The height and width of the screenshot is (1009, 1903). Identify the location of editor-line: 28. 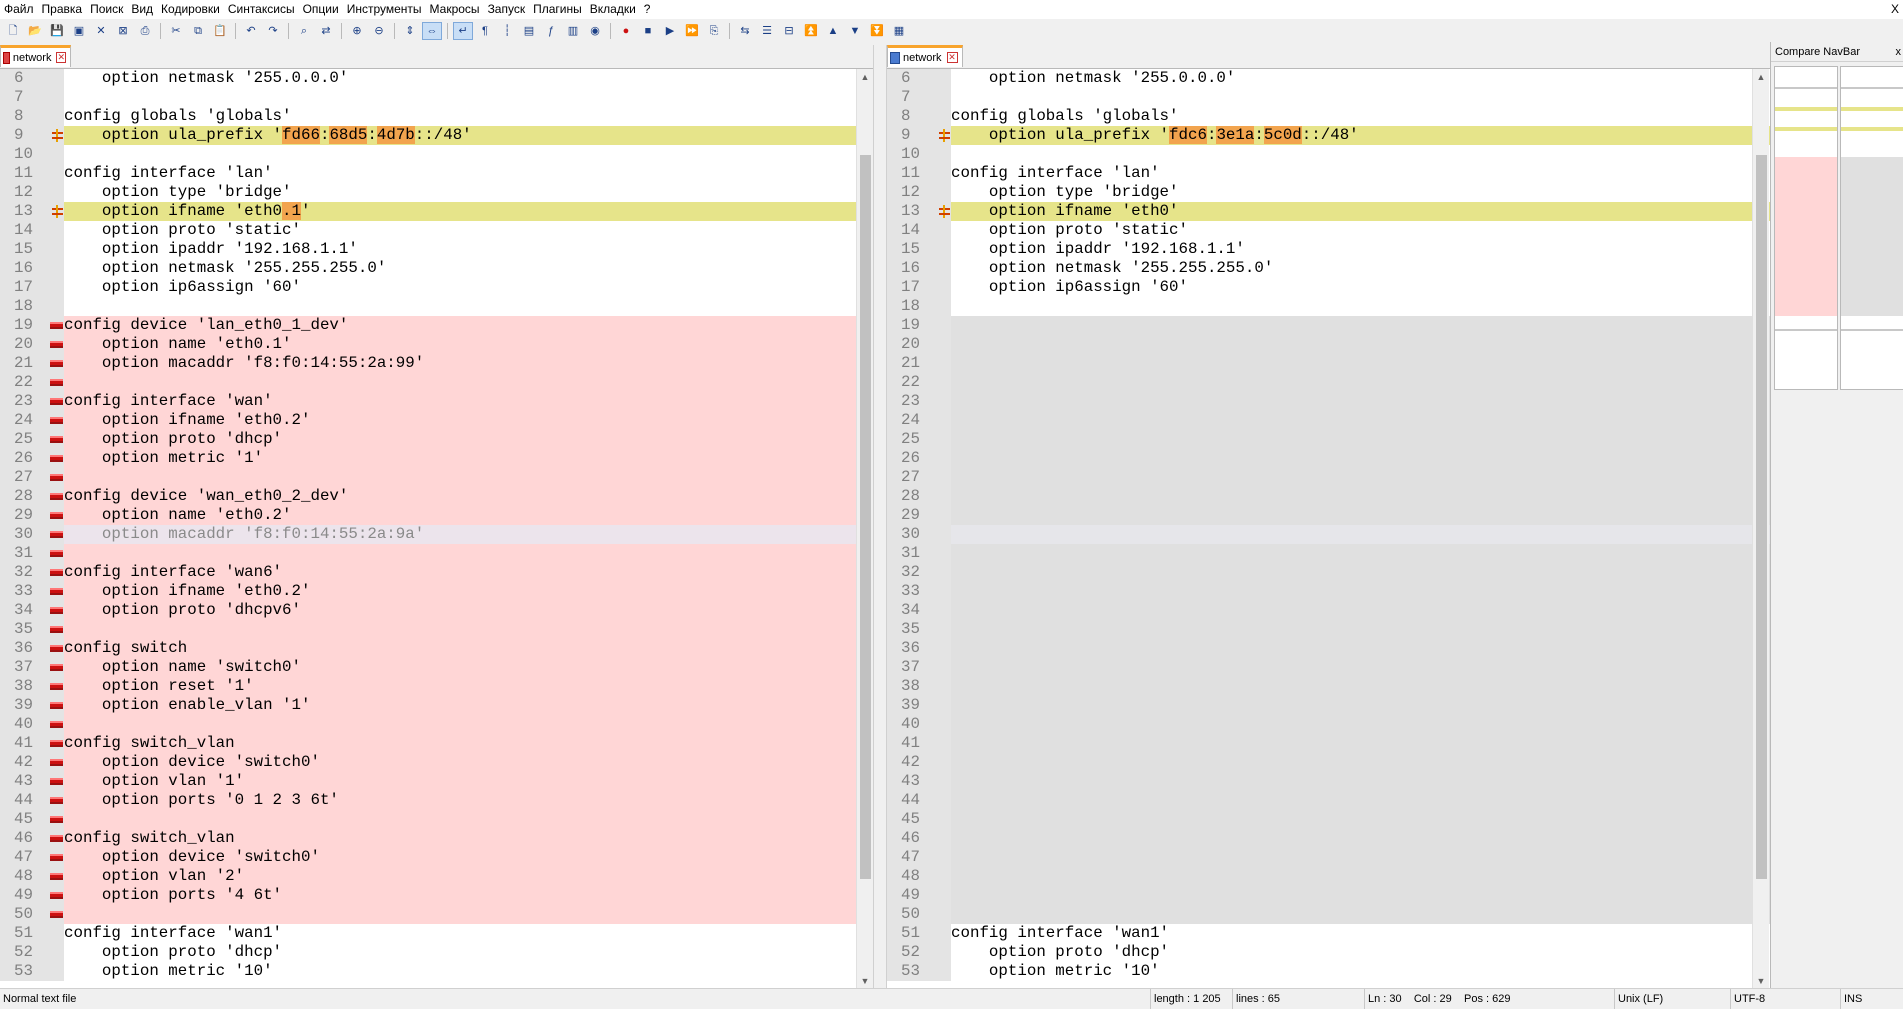
(1328, 496).